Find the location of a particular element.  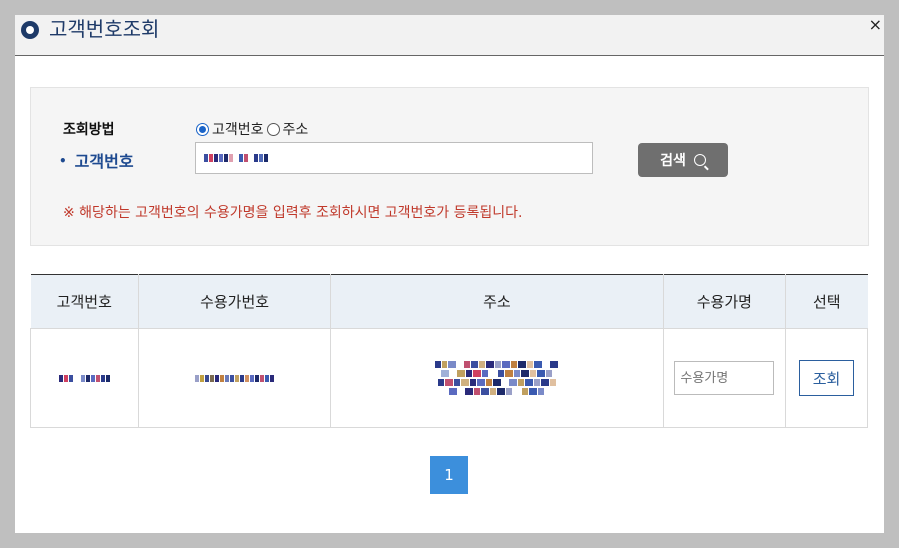

search-method-label: 조회방법 is located at coordinates (89, 130).